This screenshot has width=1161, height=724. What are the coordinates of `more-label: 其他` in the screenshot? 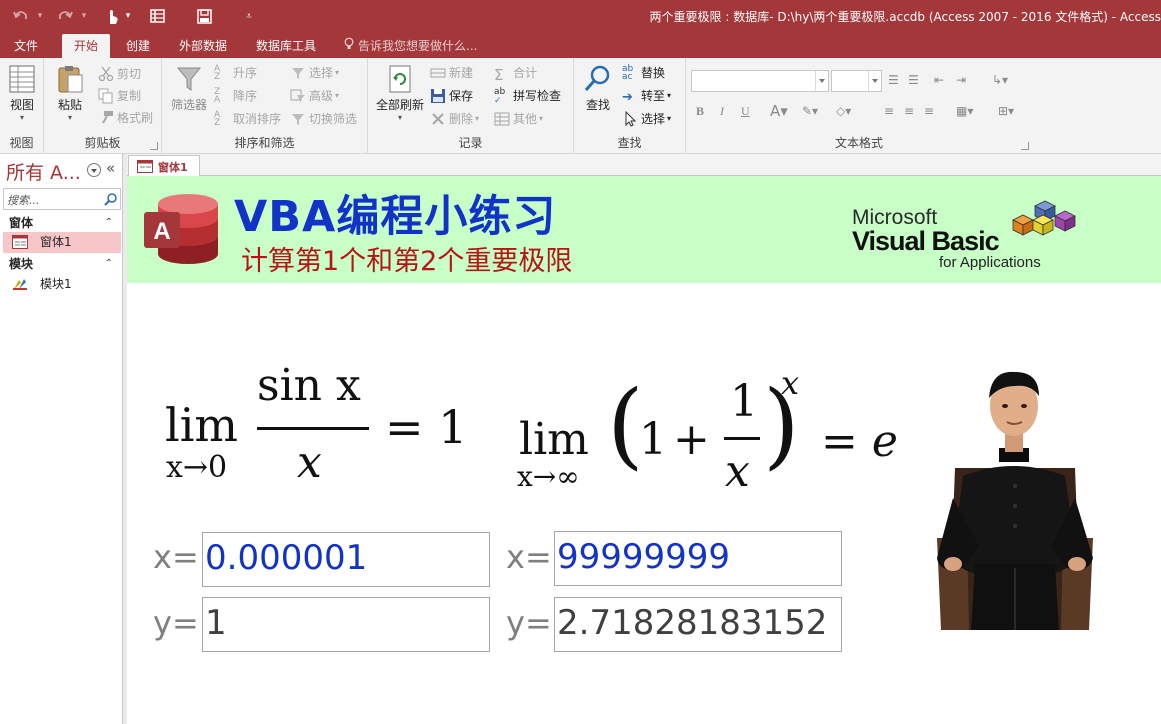 It's located at (525, 119).